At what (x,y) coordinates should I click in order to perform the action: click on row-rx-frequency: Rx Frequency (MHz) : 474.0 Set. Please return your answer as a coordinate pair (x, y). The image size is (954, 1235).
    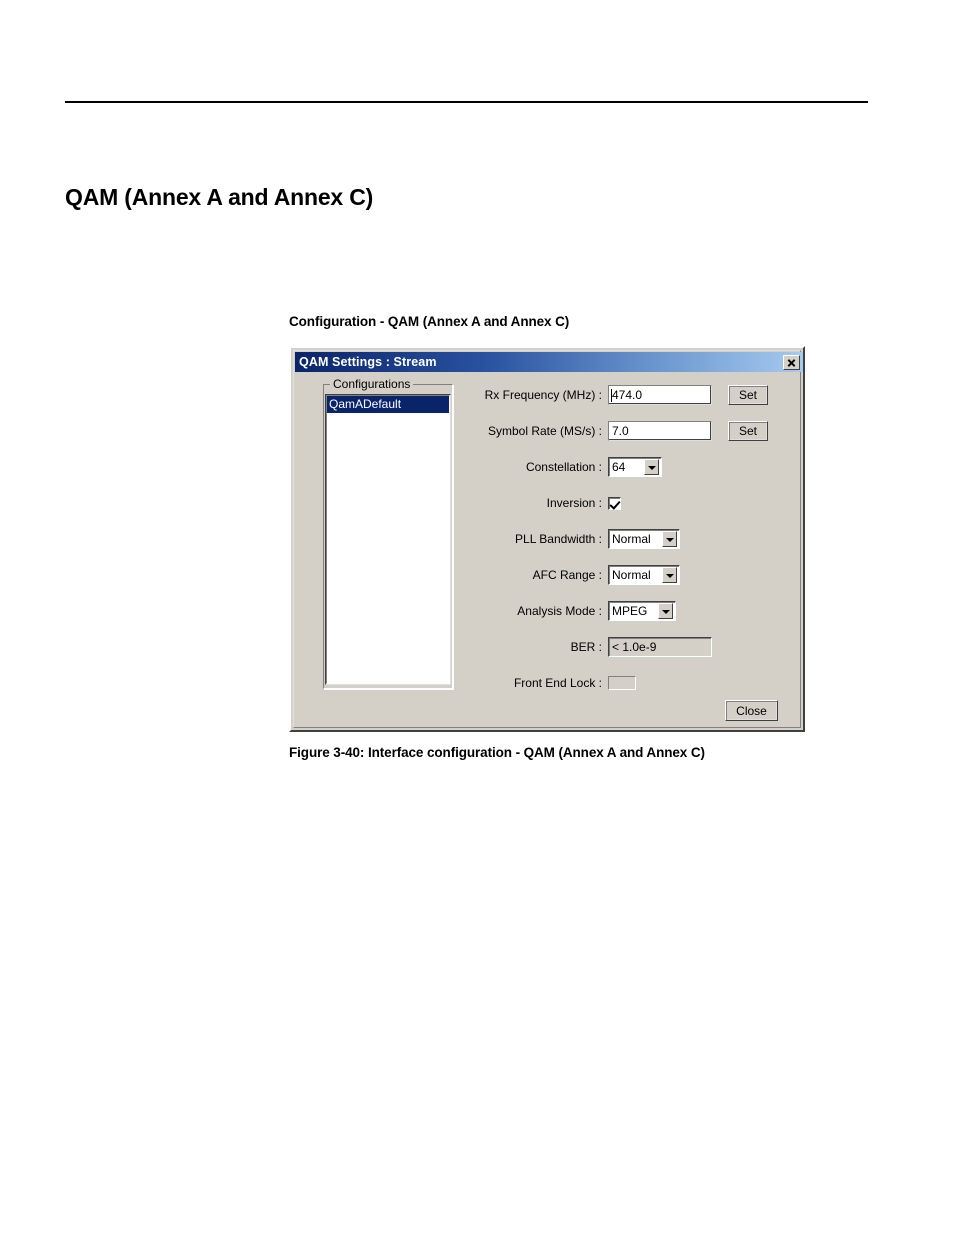
    Looking at the image, I should click on (631, 395).